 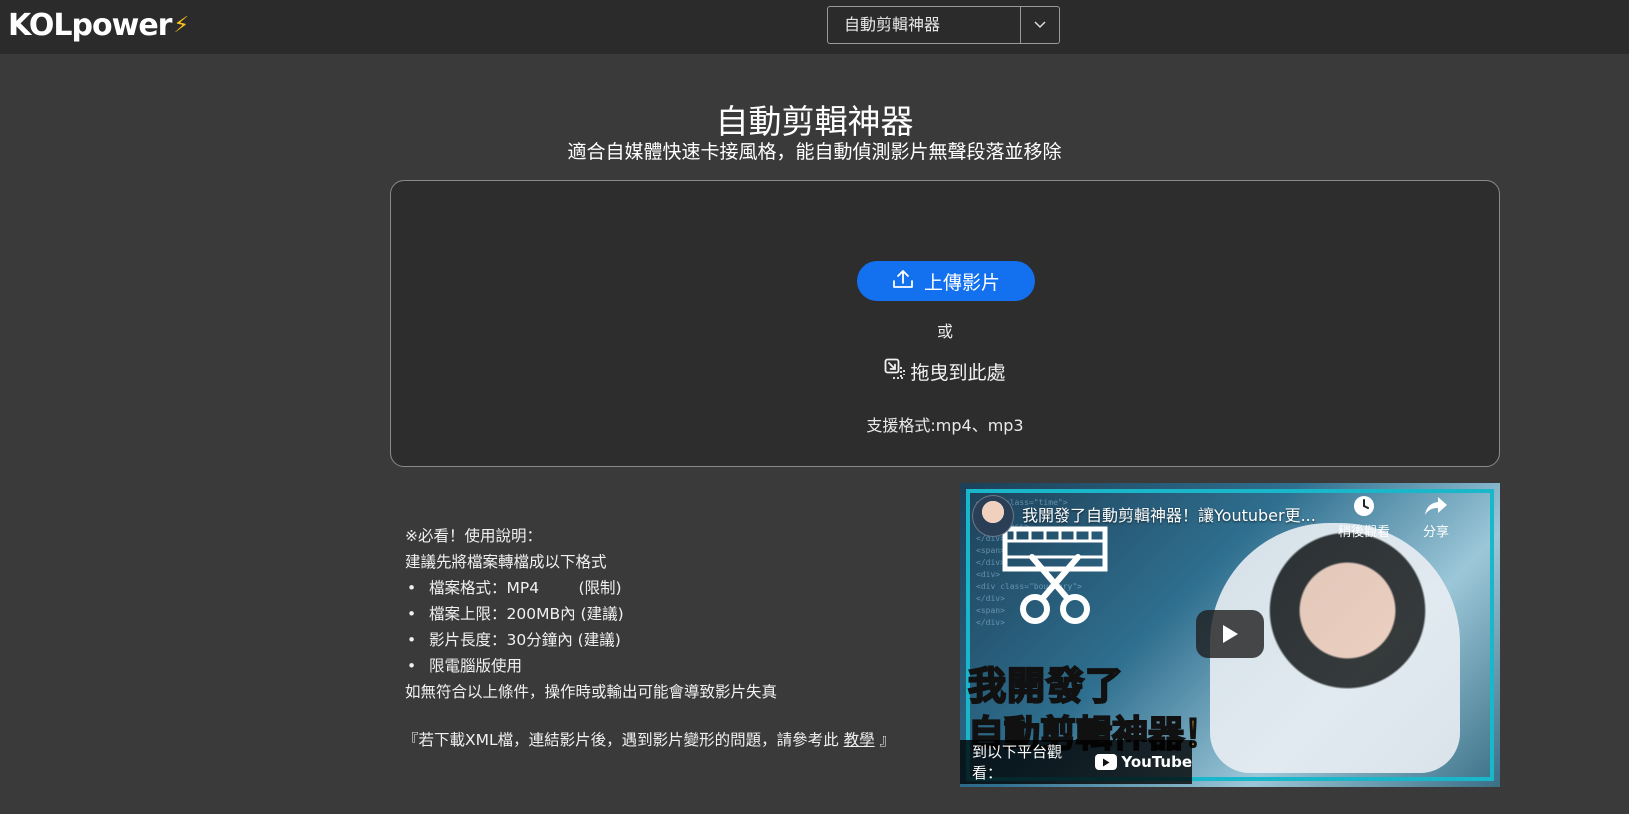 I want to click on list-item: 檔案格式：MP4 (限制), so click(x=665, y=588).